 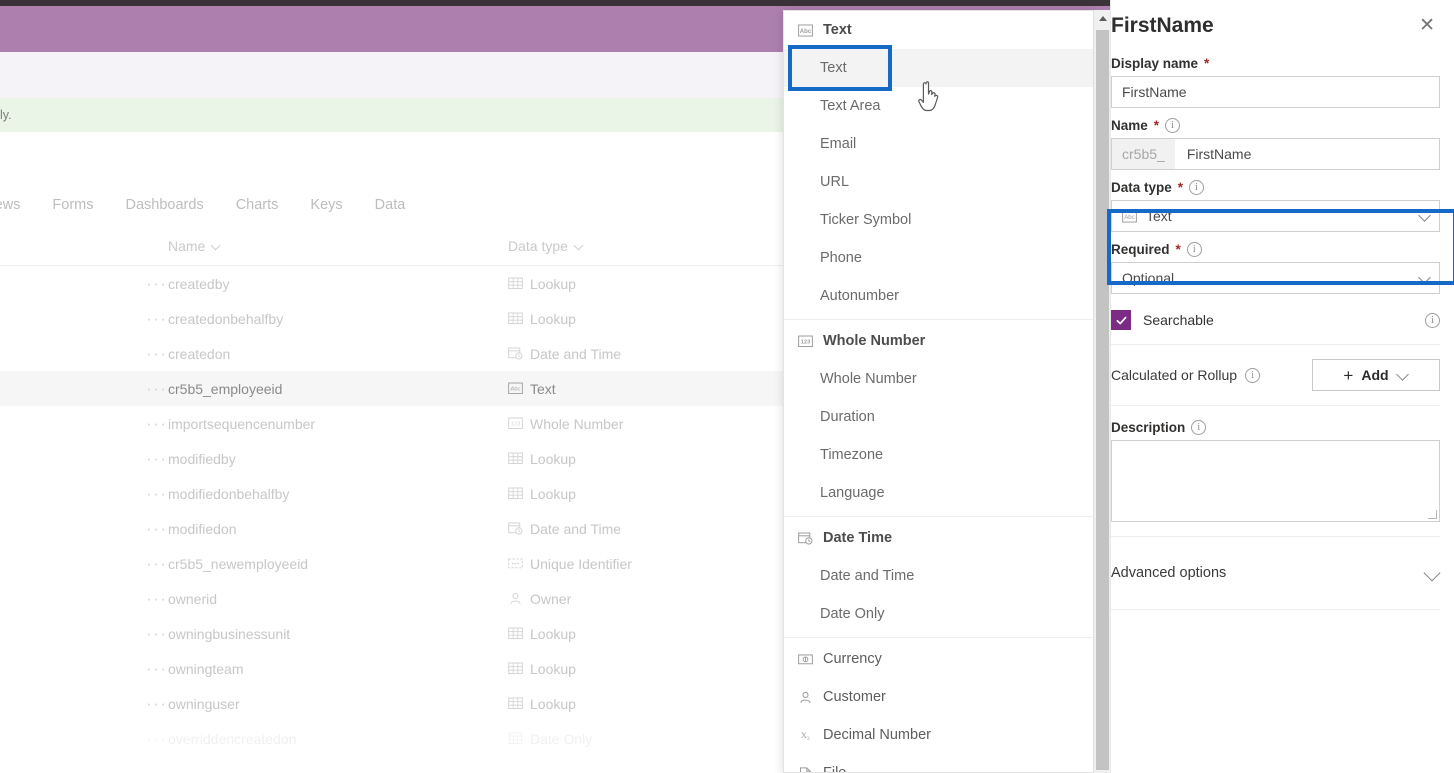 What do you see at coordinates (1348, 375) in the screenshot?
I see `plus-icon: +` at bounding box center [1348, 375].